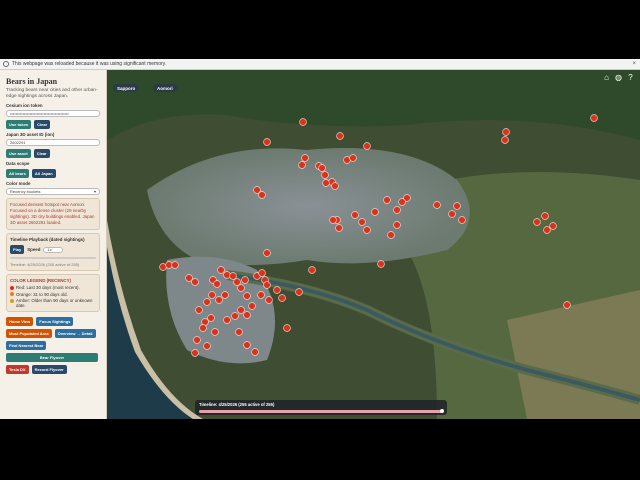 The image size is (640, 480). What do you see at coordinates (53, 249) in the screenshot?
I see `speed-select: 1x` at bounding box center [53, 249].